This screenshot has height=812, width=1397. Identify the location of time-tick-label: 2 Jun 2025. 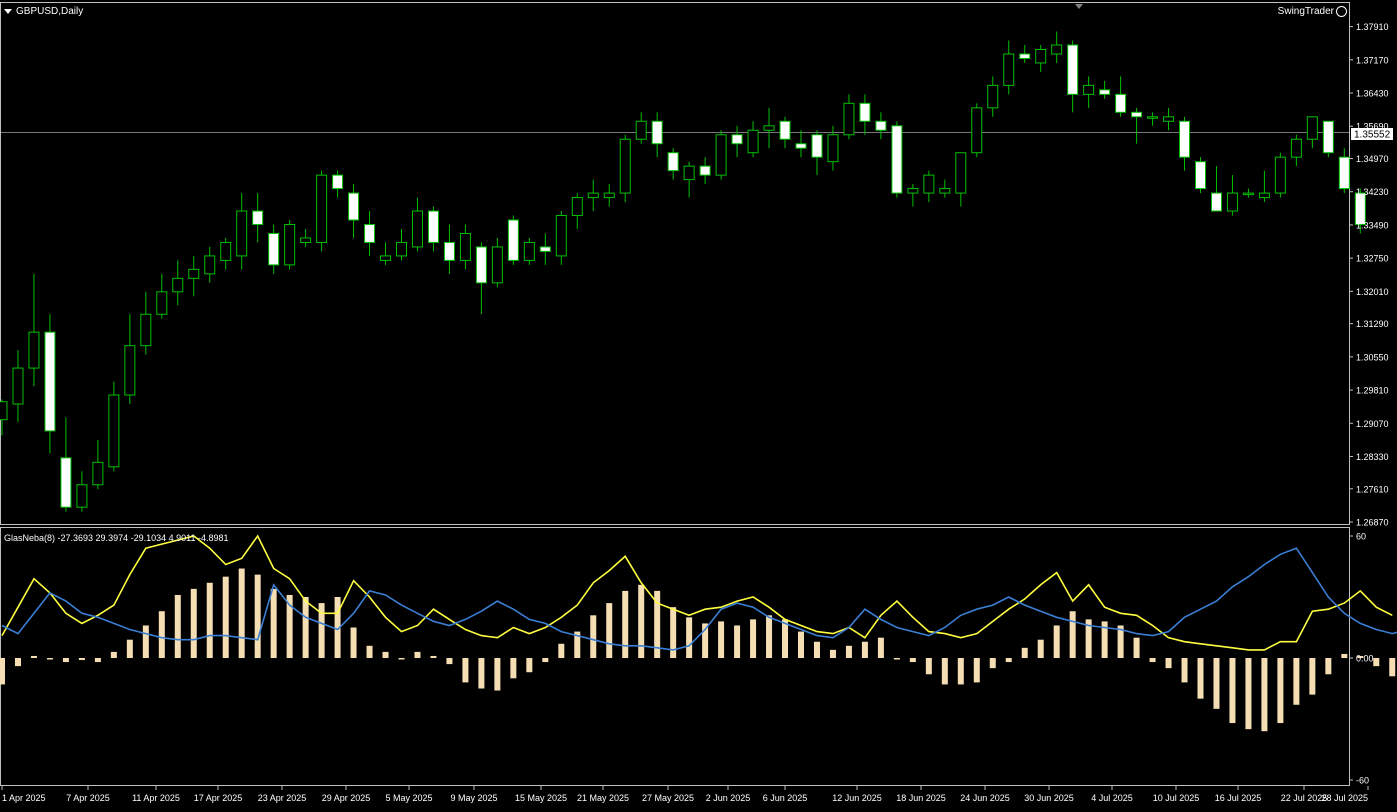
(728, 798).